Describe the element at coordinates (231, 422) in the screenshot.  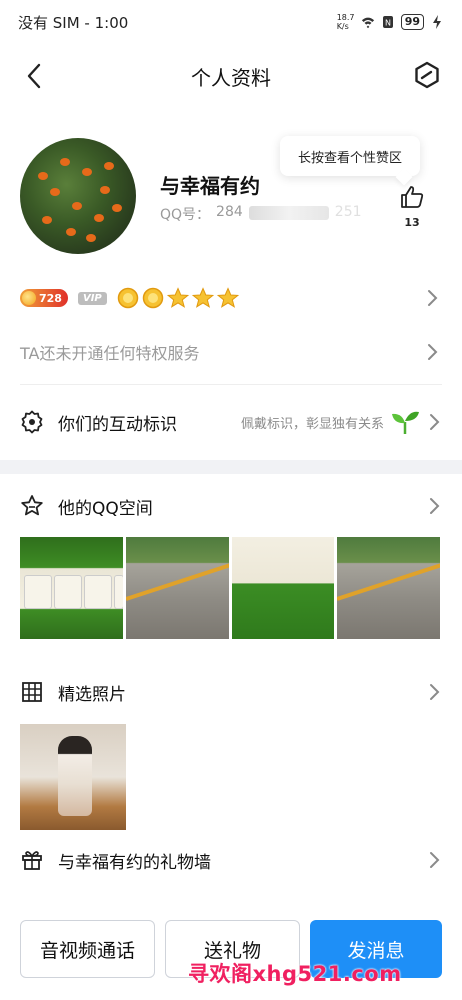
I see `interaction-mark-row: 你们的互动标识 佩戴标识，彰显独有关系` at that location.